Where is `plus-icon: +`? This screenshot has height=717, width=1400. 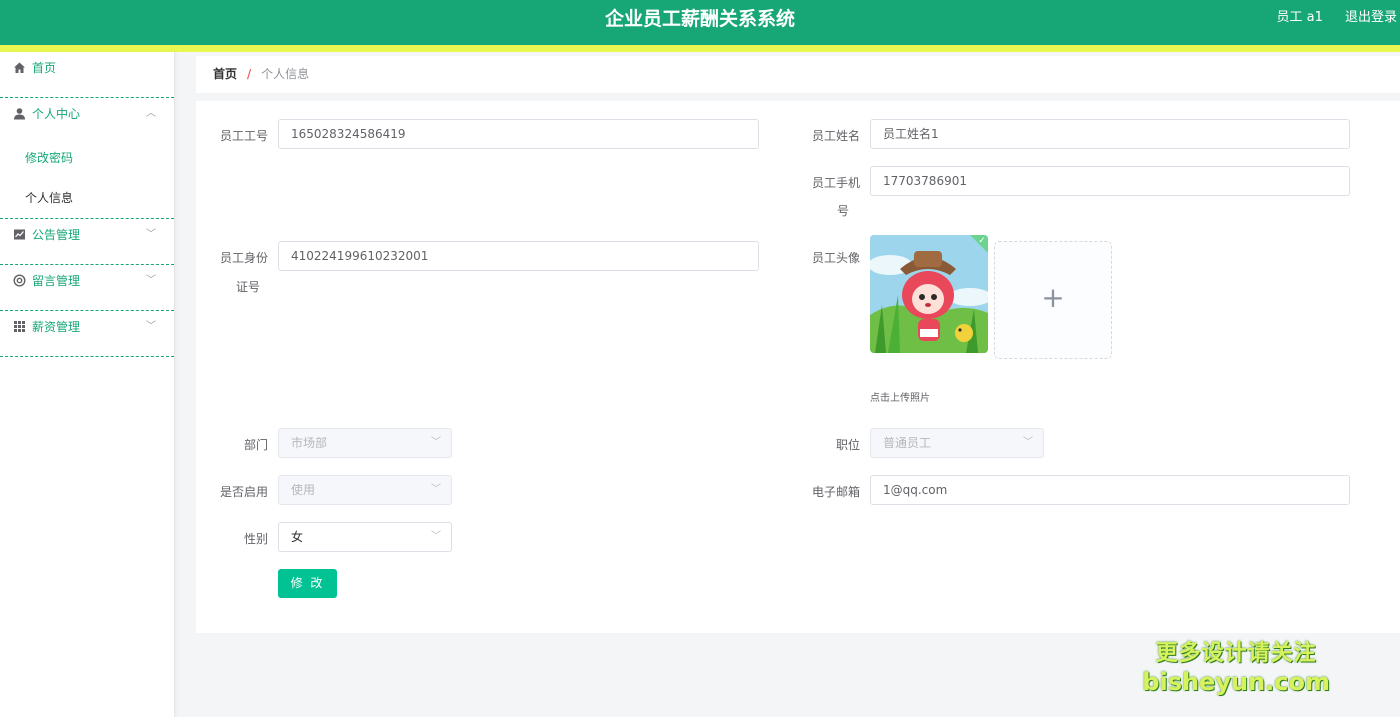 plus-icon: + is located at coordinates (1053, 297).